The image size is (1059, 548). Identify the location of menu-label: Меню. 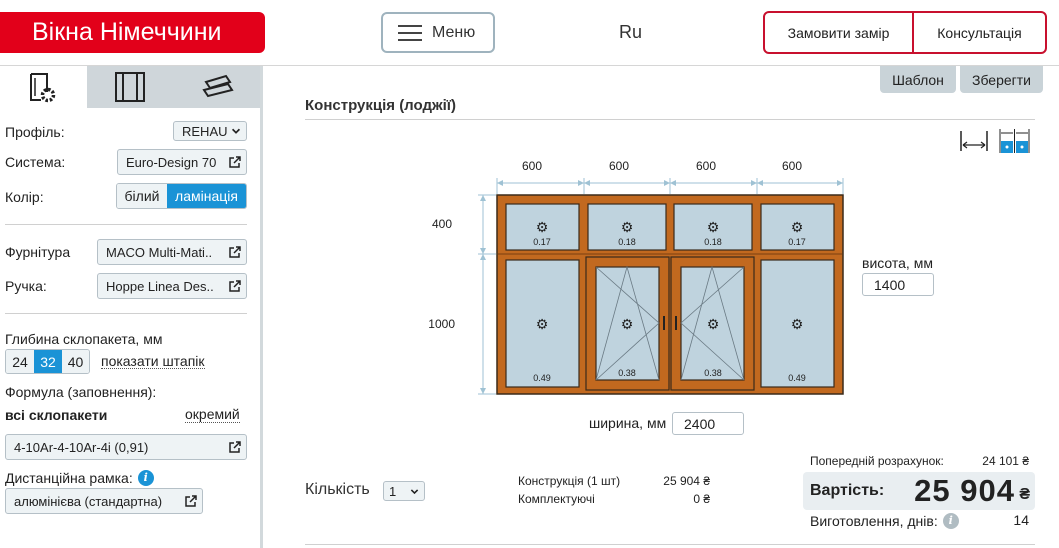
(454, 32).